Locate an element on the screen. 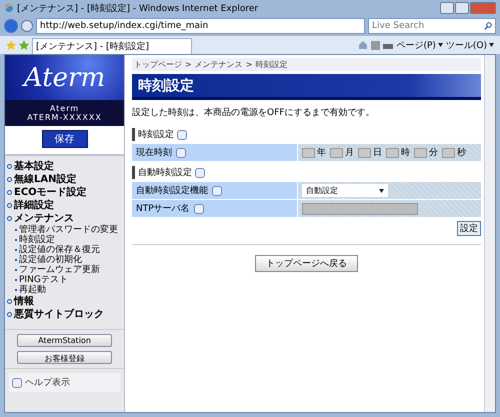 The height and width of the screenshot is (417, 500). unit-label: 時 is located at coordinates (405, 152).